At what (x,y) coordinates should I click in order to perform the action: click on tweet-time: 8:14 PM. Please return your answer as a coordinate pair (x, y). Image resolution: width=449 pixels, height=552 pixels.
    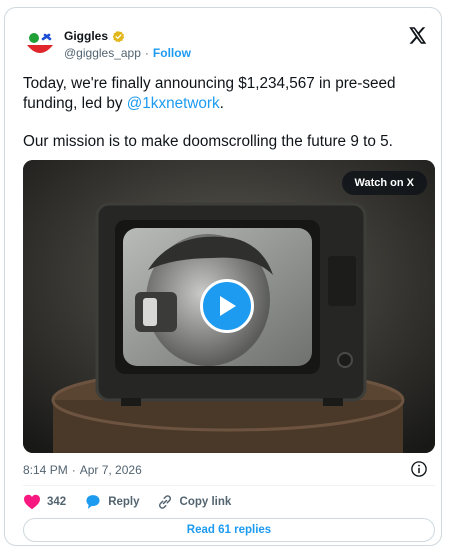
    Looking at the image, I should click on (45, 470).